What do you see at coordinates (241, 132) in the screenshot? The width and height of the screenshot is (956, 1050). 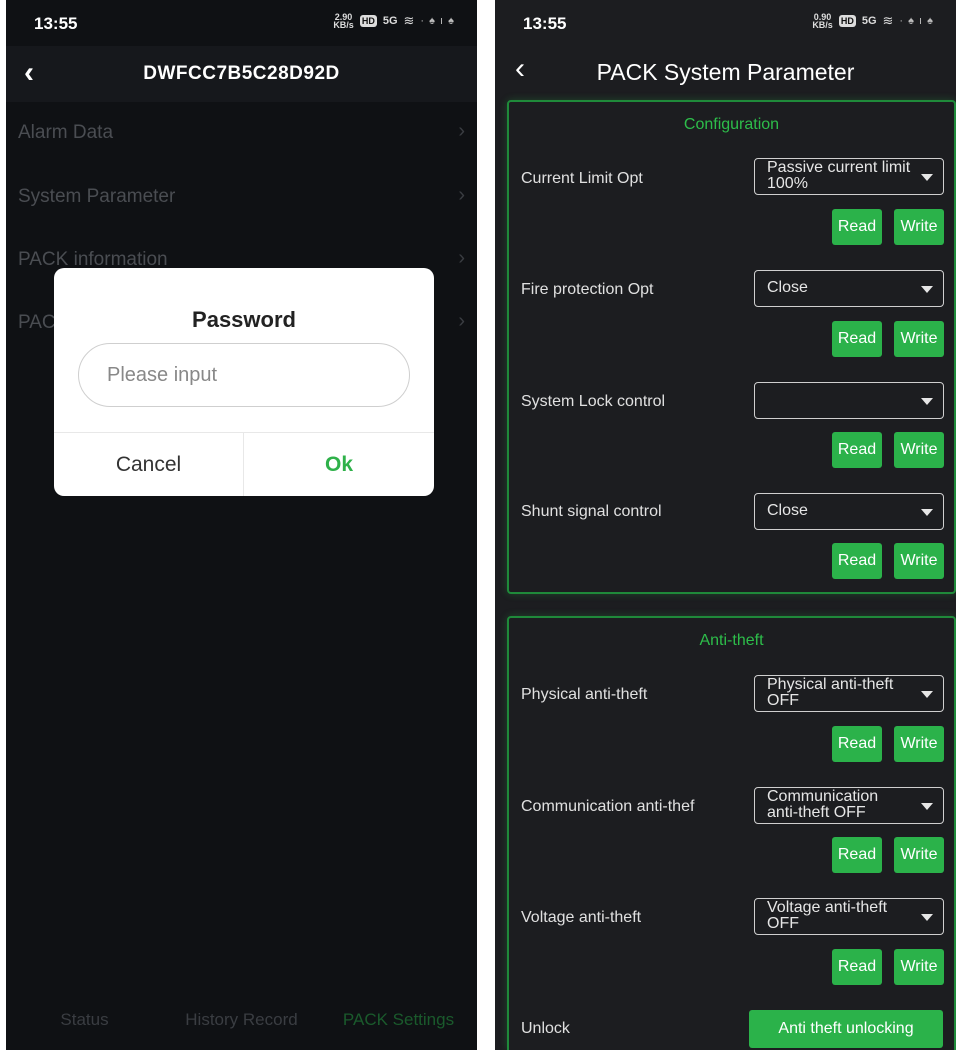 I see `menu-item-alarm-data: Alarm Data ›` at bounding box center [241, 132].